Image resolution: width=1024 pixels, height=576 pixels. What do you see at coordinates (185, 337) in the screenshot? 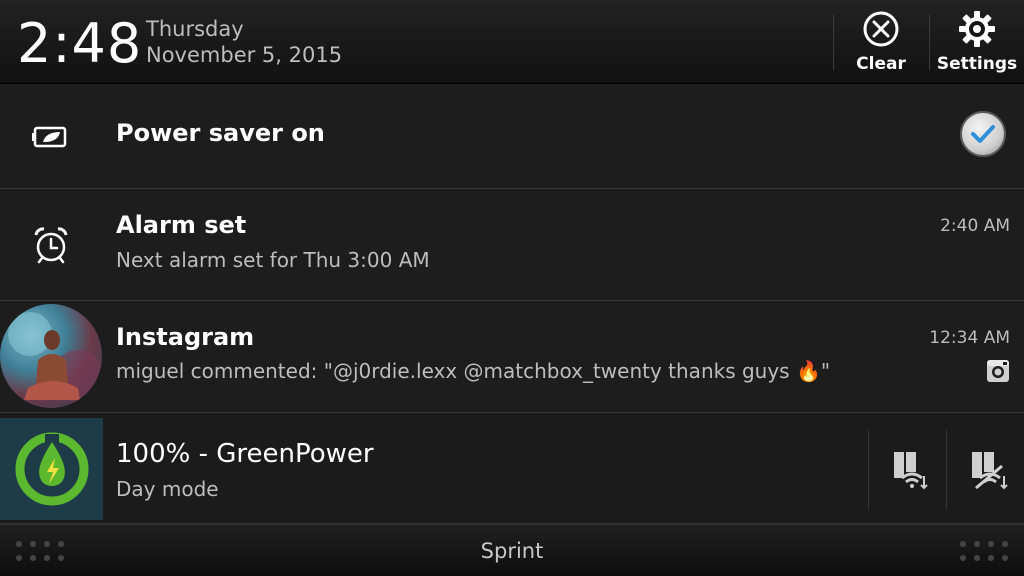
I see `notification-title: Instagram` at bounding box center [185, 337].